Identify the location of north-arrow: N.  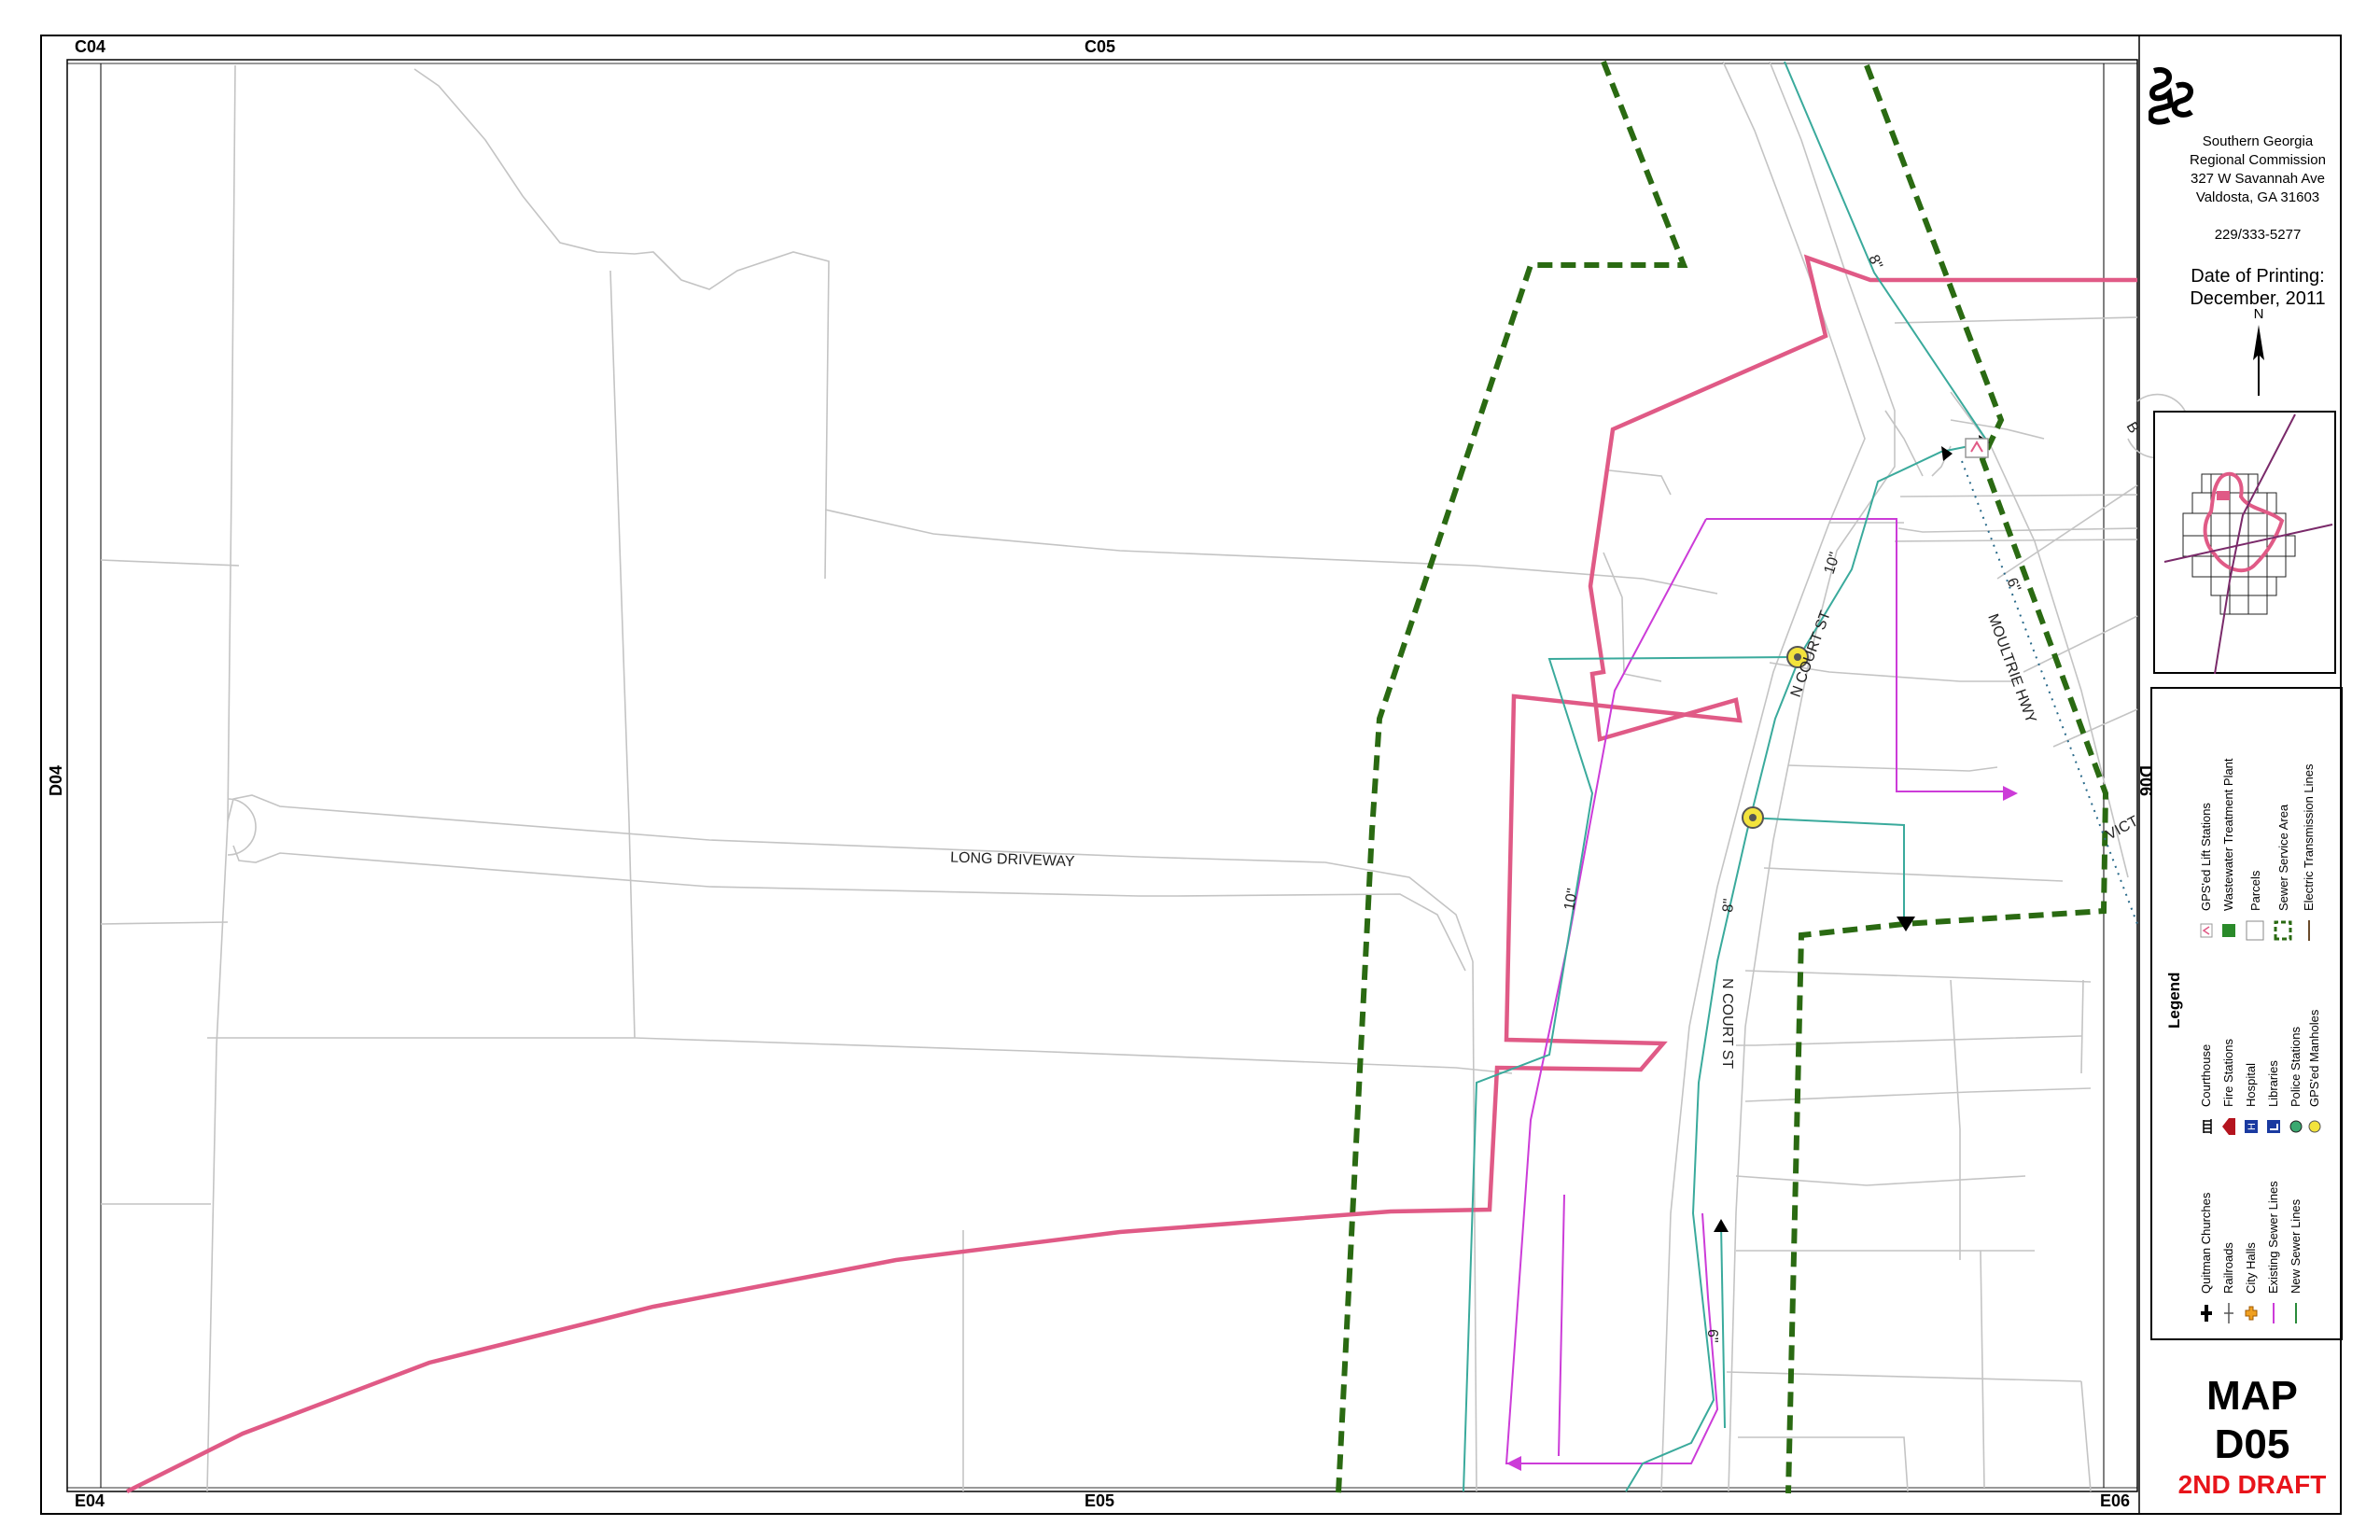
(2259, 351).